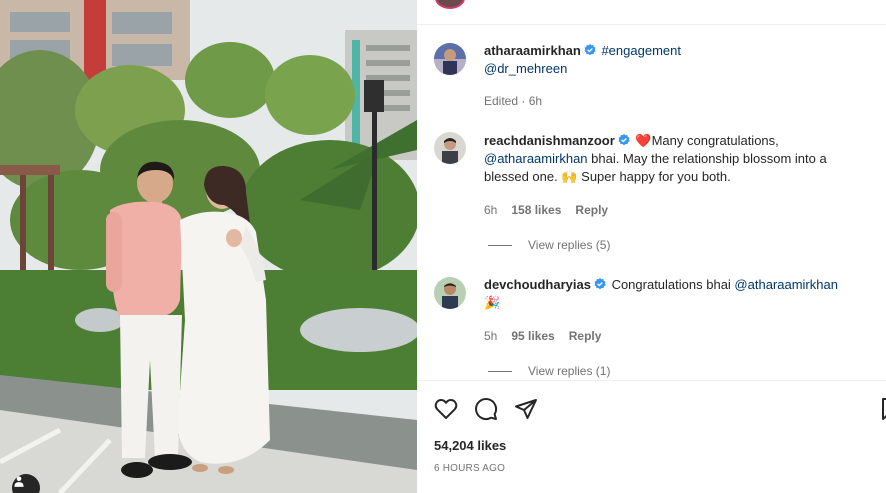 Image resolution: width=886 pixels, height=493 pixels. Describe the element at coordinates (537, 284) in the screenshot. I see `comment-username: devchoudharyias` at that location.